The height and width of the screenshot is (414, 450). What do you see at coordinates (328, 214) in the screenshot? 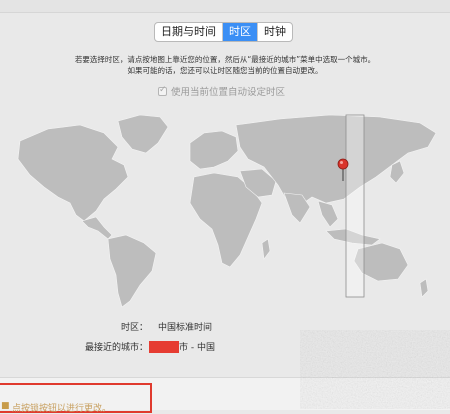
I see `map-southeast-asia` at bounding box center [328, 214].